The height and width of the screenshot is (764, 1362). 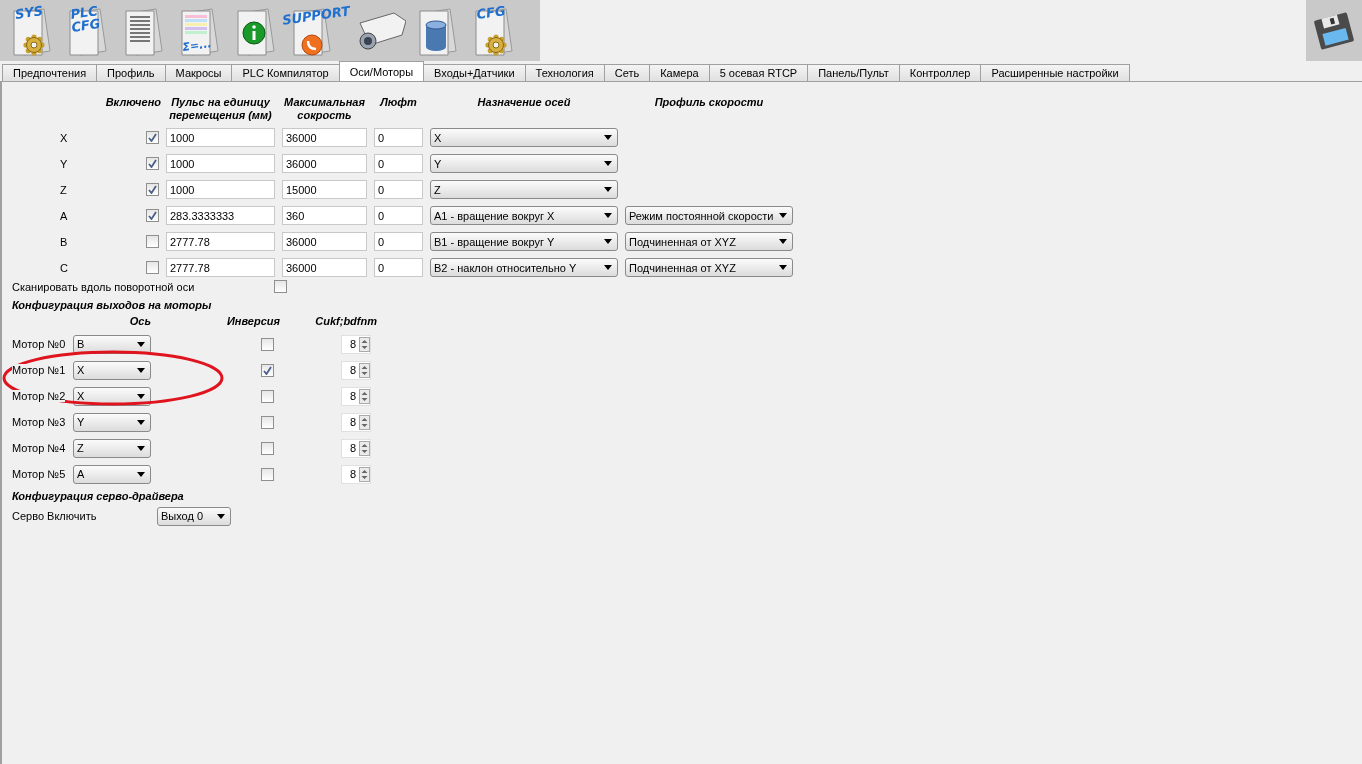 What do you see at coordinates (524, 242) in the screenshot?
I see `axis-dropdown: B1 - вращение вокруг Y` at bounding box center [524, 242].